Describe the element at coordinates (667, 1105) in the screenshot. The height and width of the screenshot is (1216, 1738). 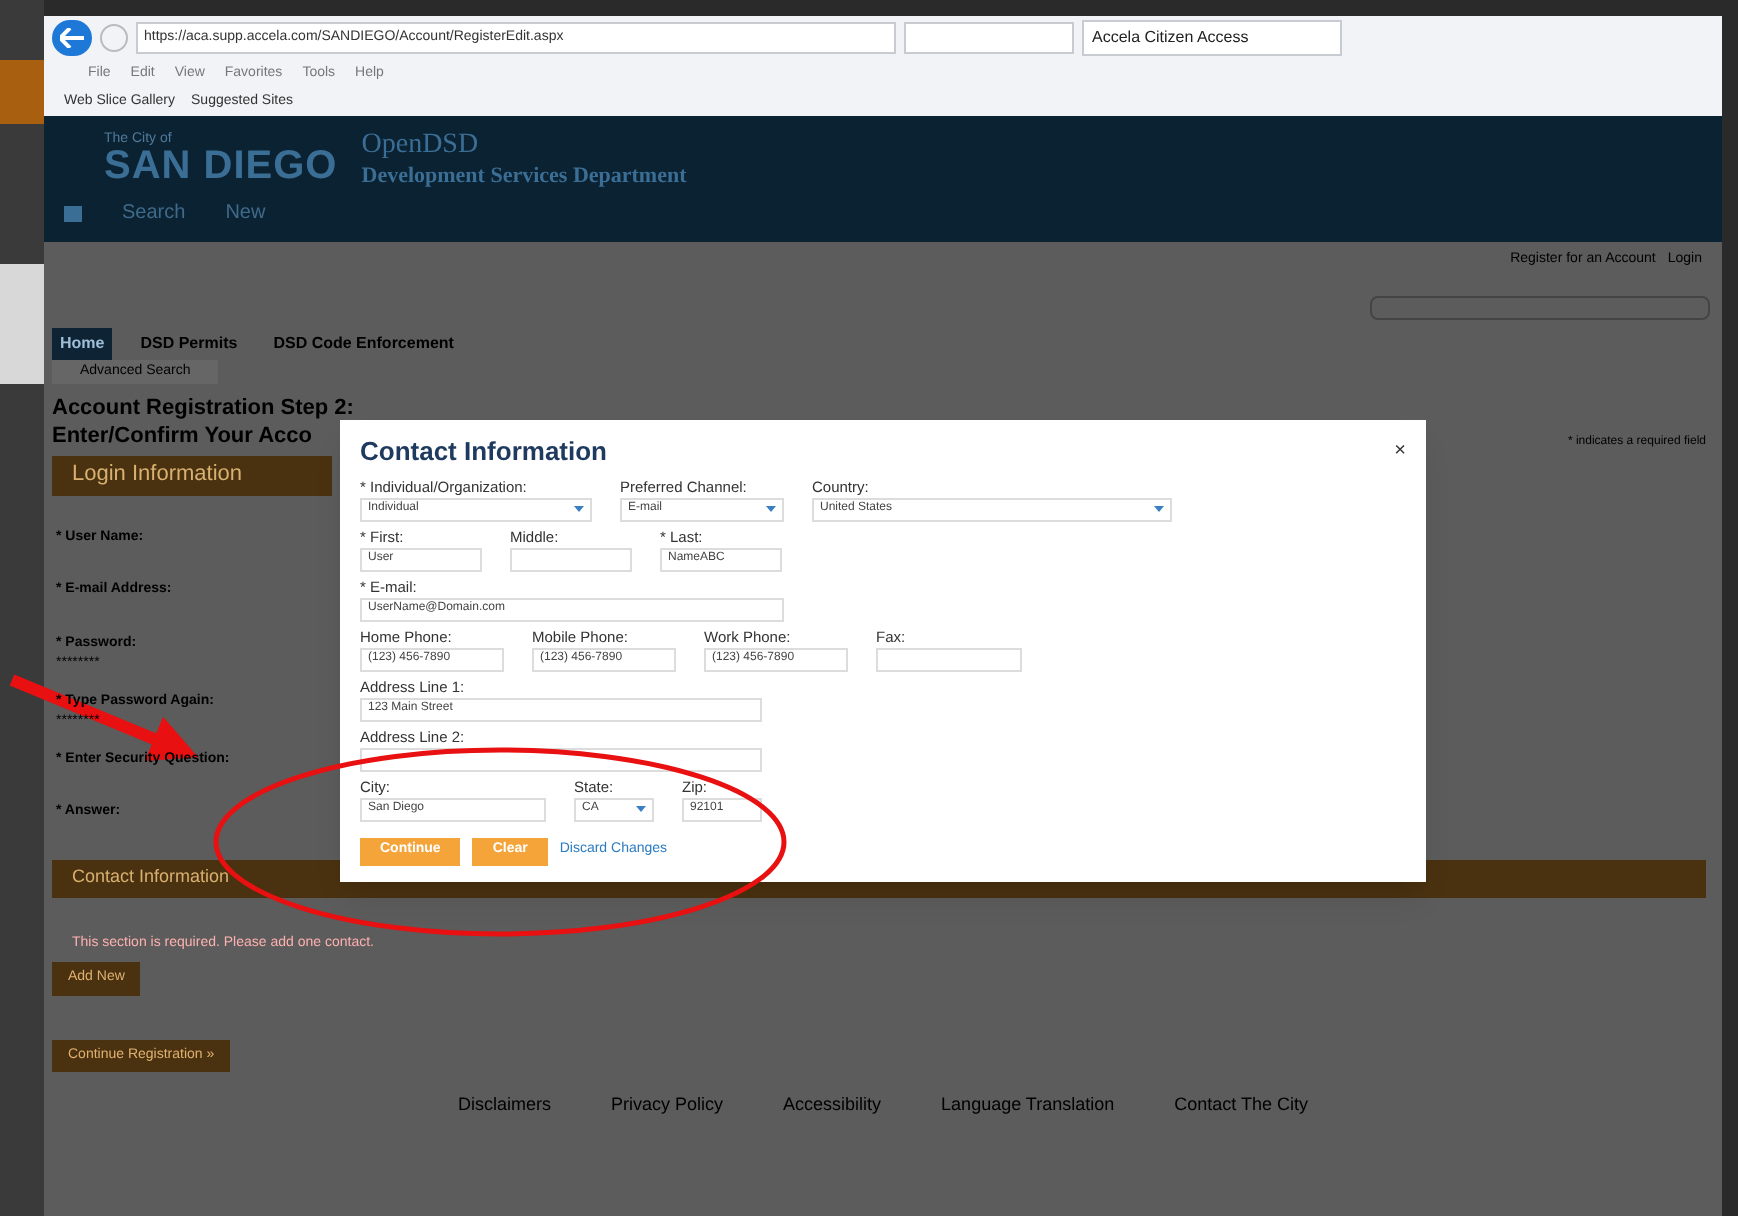
I see `footer-link: Privacy Policy` at that location.